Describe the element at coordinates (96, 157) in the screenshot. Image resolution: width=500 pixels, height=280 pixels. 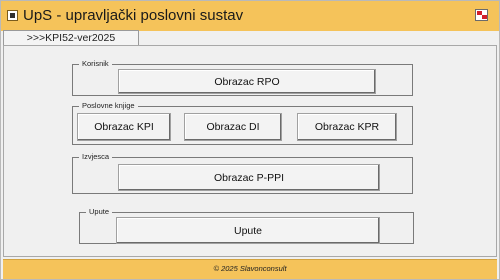
I see `group-izvjesca-label: Izvjesca` at that location.